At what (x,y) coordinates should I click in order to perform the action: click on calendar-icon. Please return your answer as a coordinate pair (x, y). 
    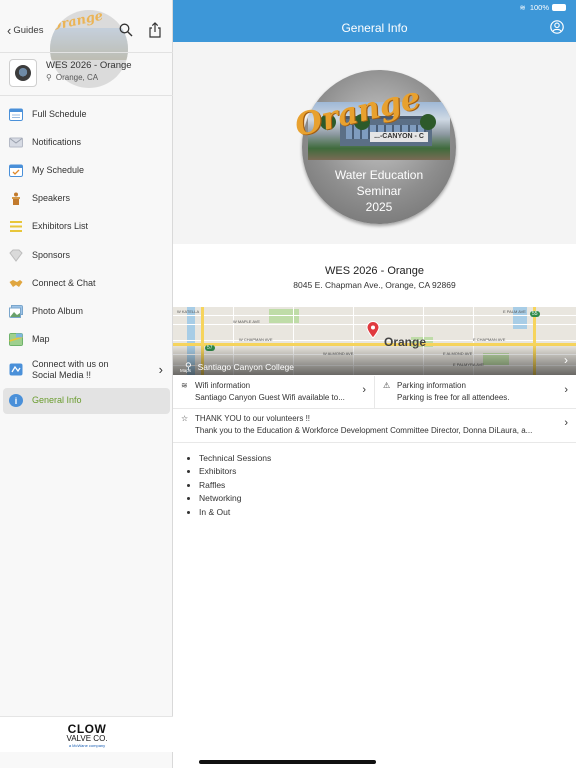
    Looking at the image, I should click on (16, 114).